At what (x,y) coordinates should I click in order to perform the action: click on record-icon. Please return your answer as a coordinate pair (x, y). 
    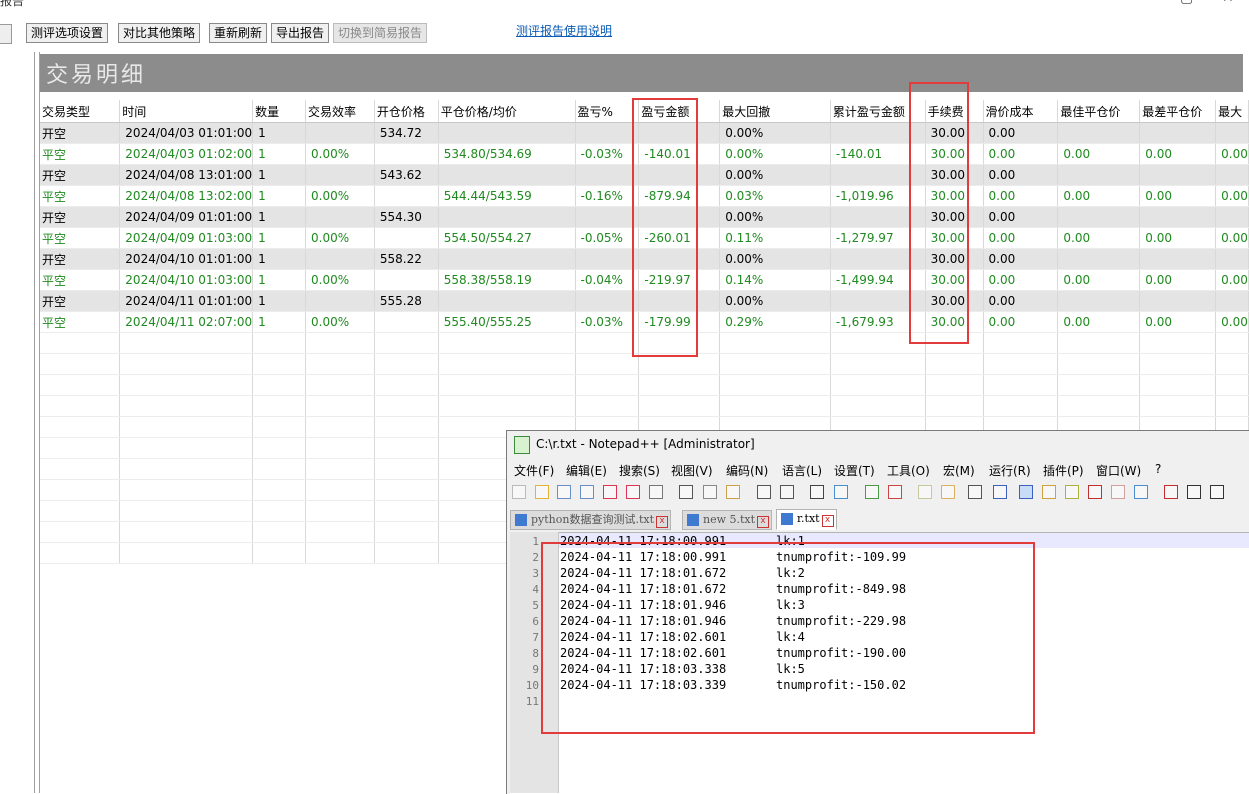
    Looking at the image, I should click on (1141, 492).